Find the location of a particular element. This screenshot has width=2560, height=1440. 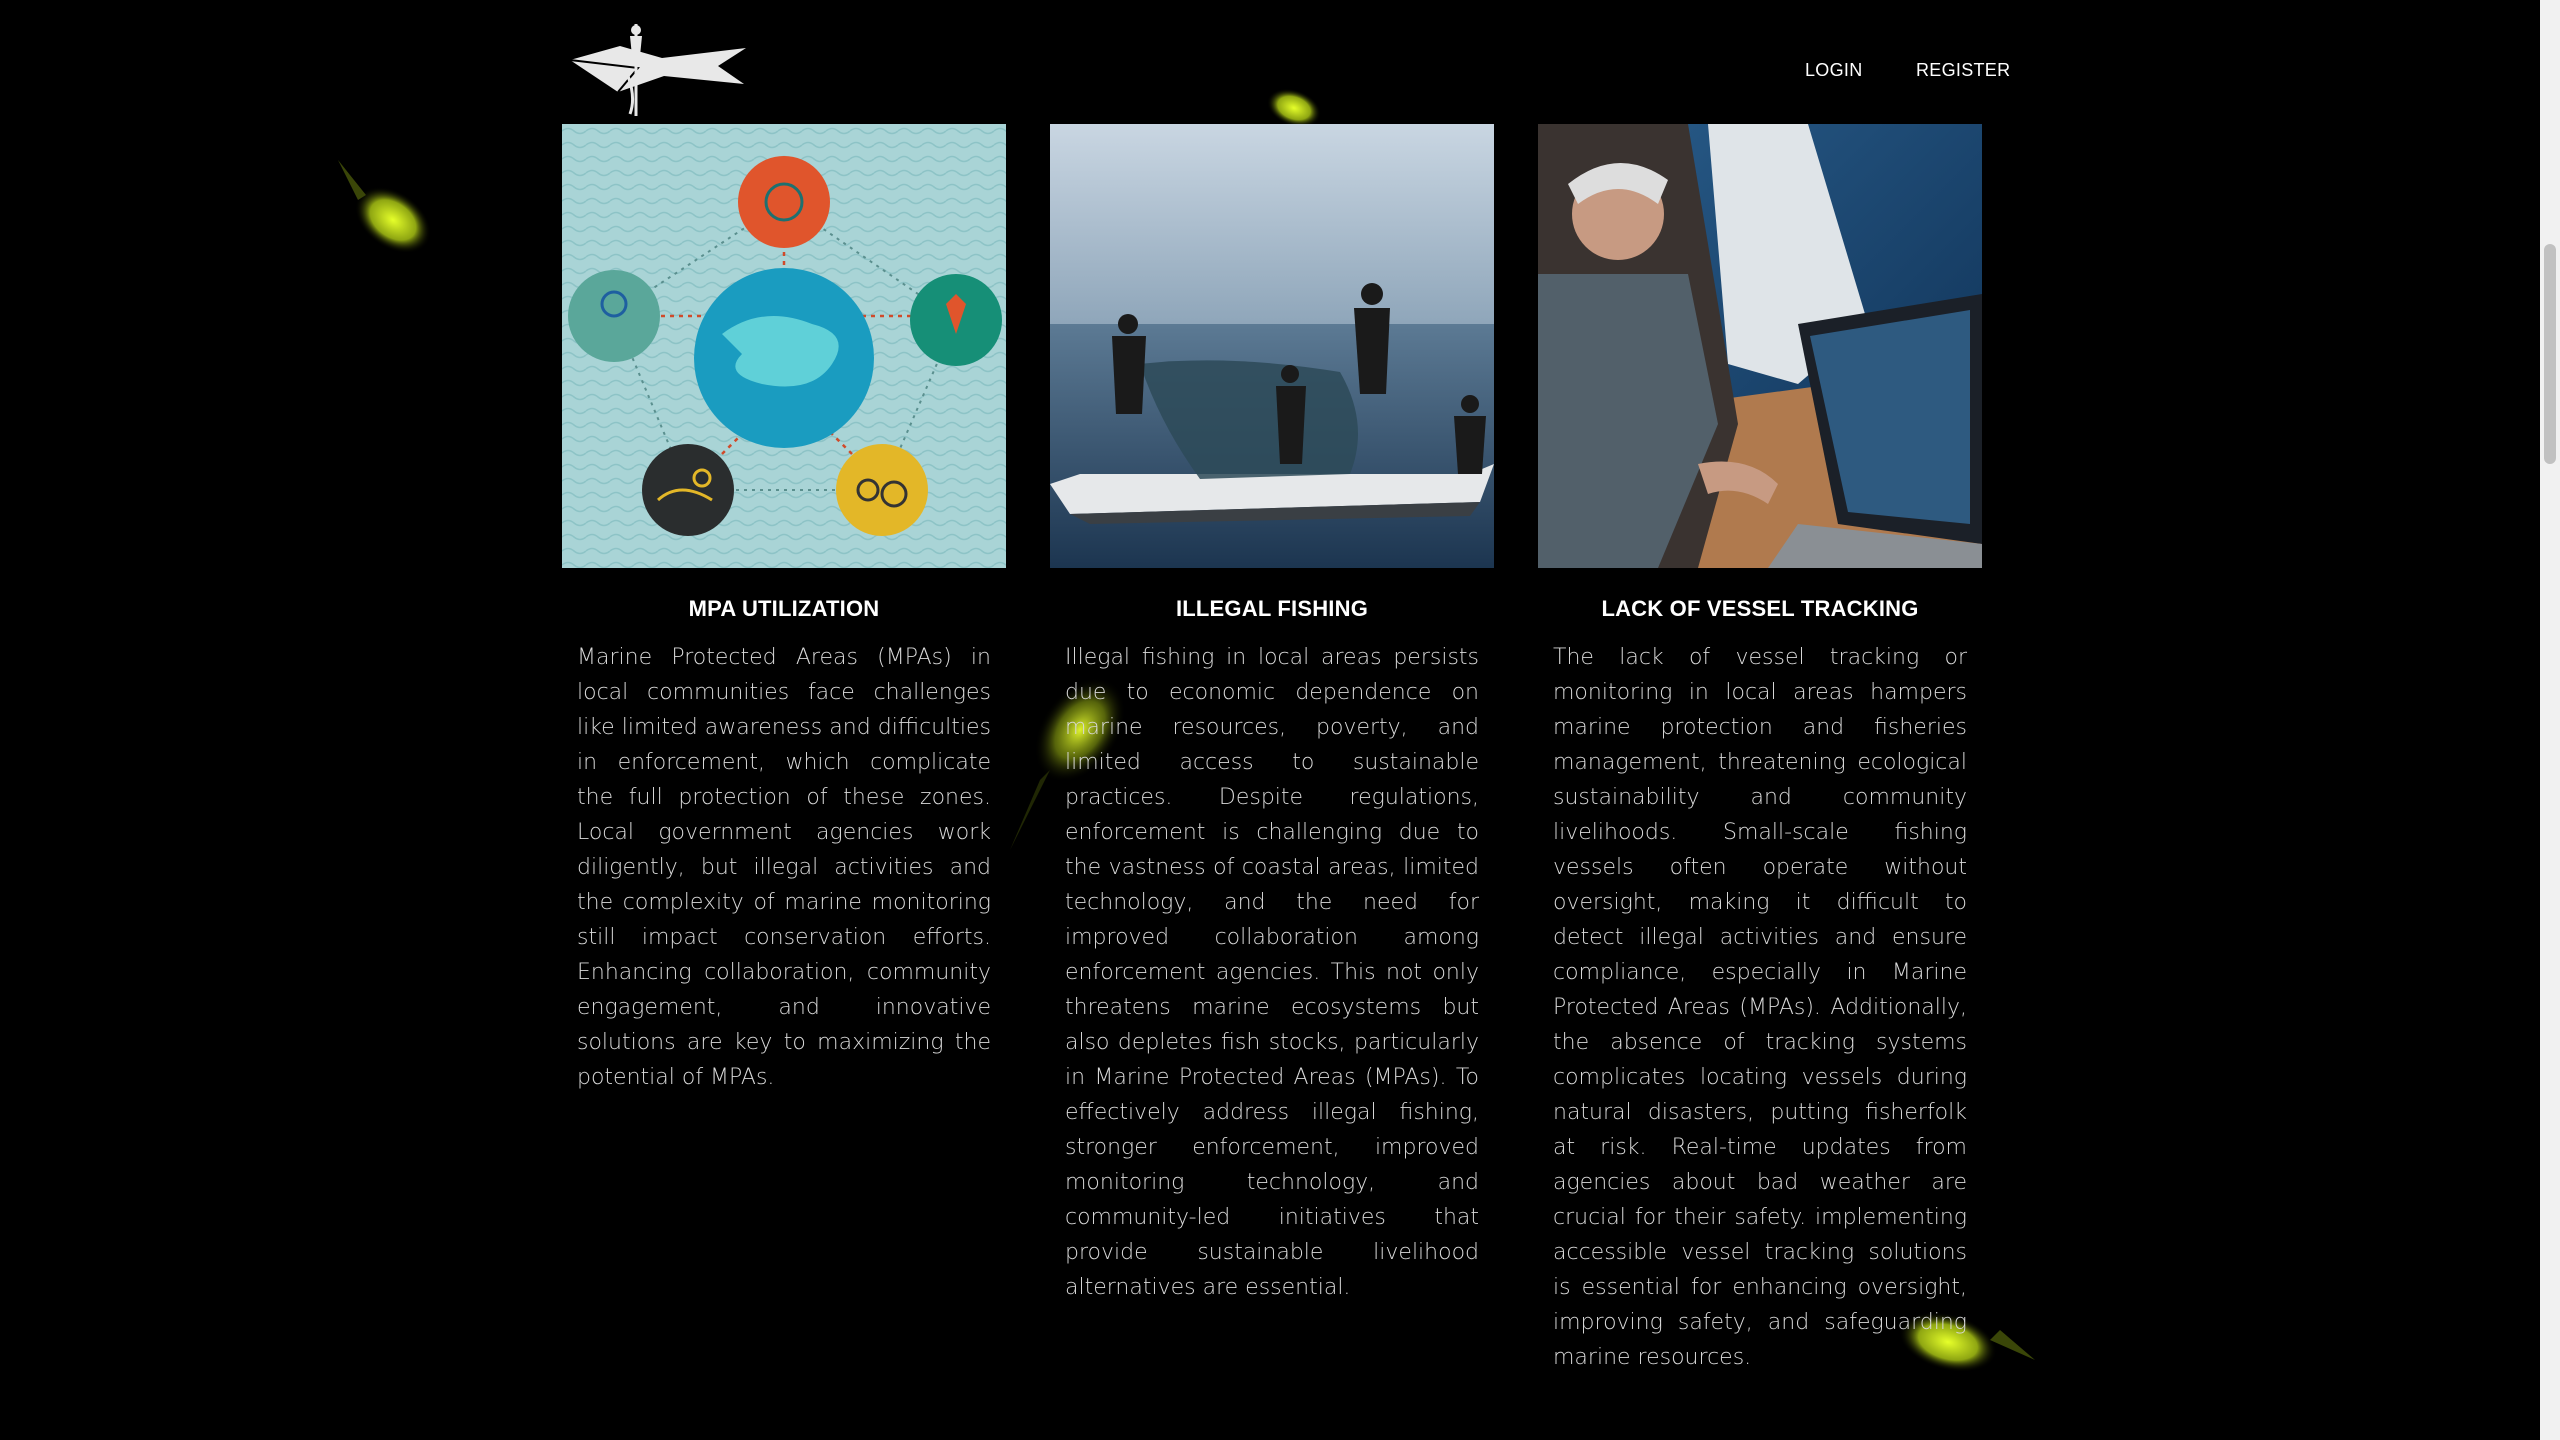

fishermen-net-photo is located at coordinates (1272, 346).